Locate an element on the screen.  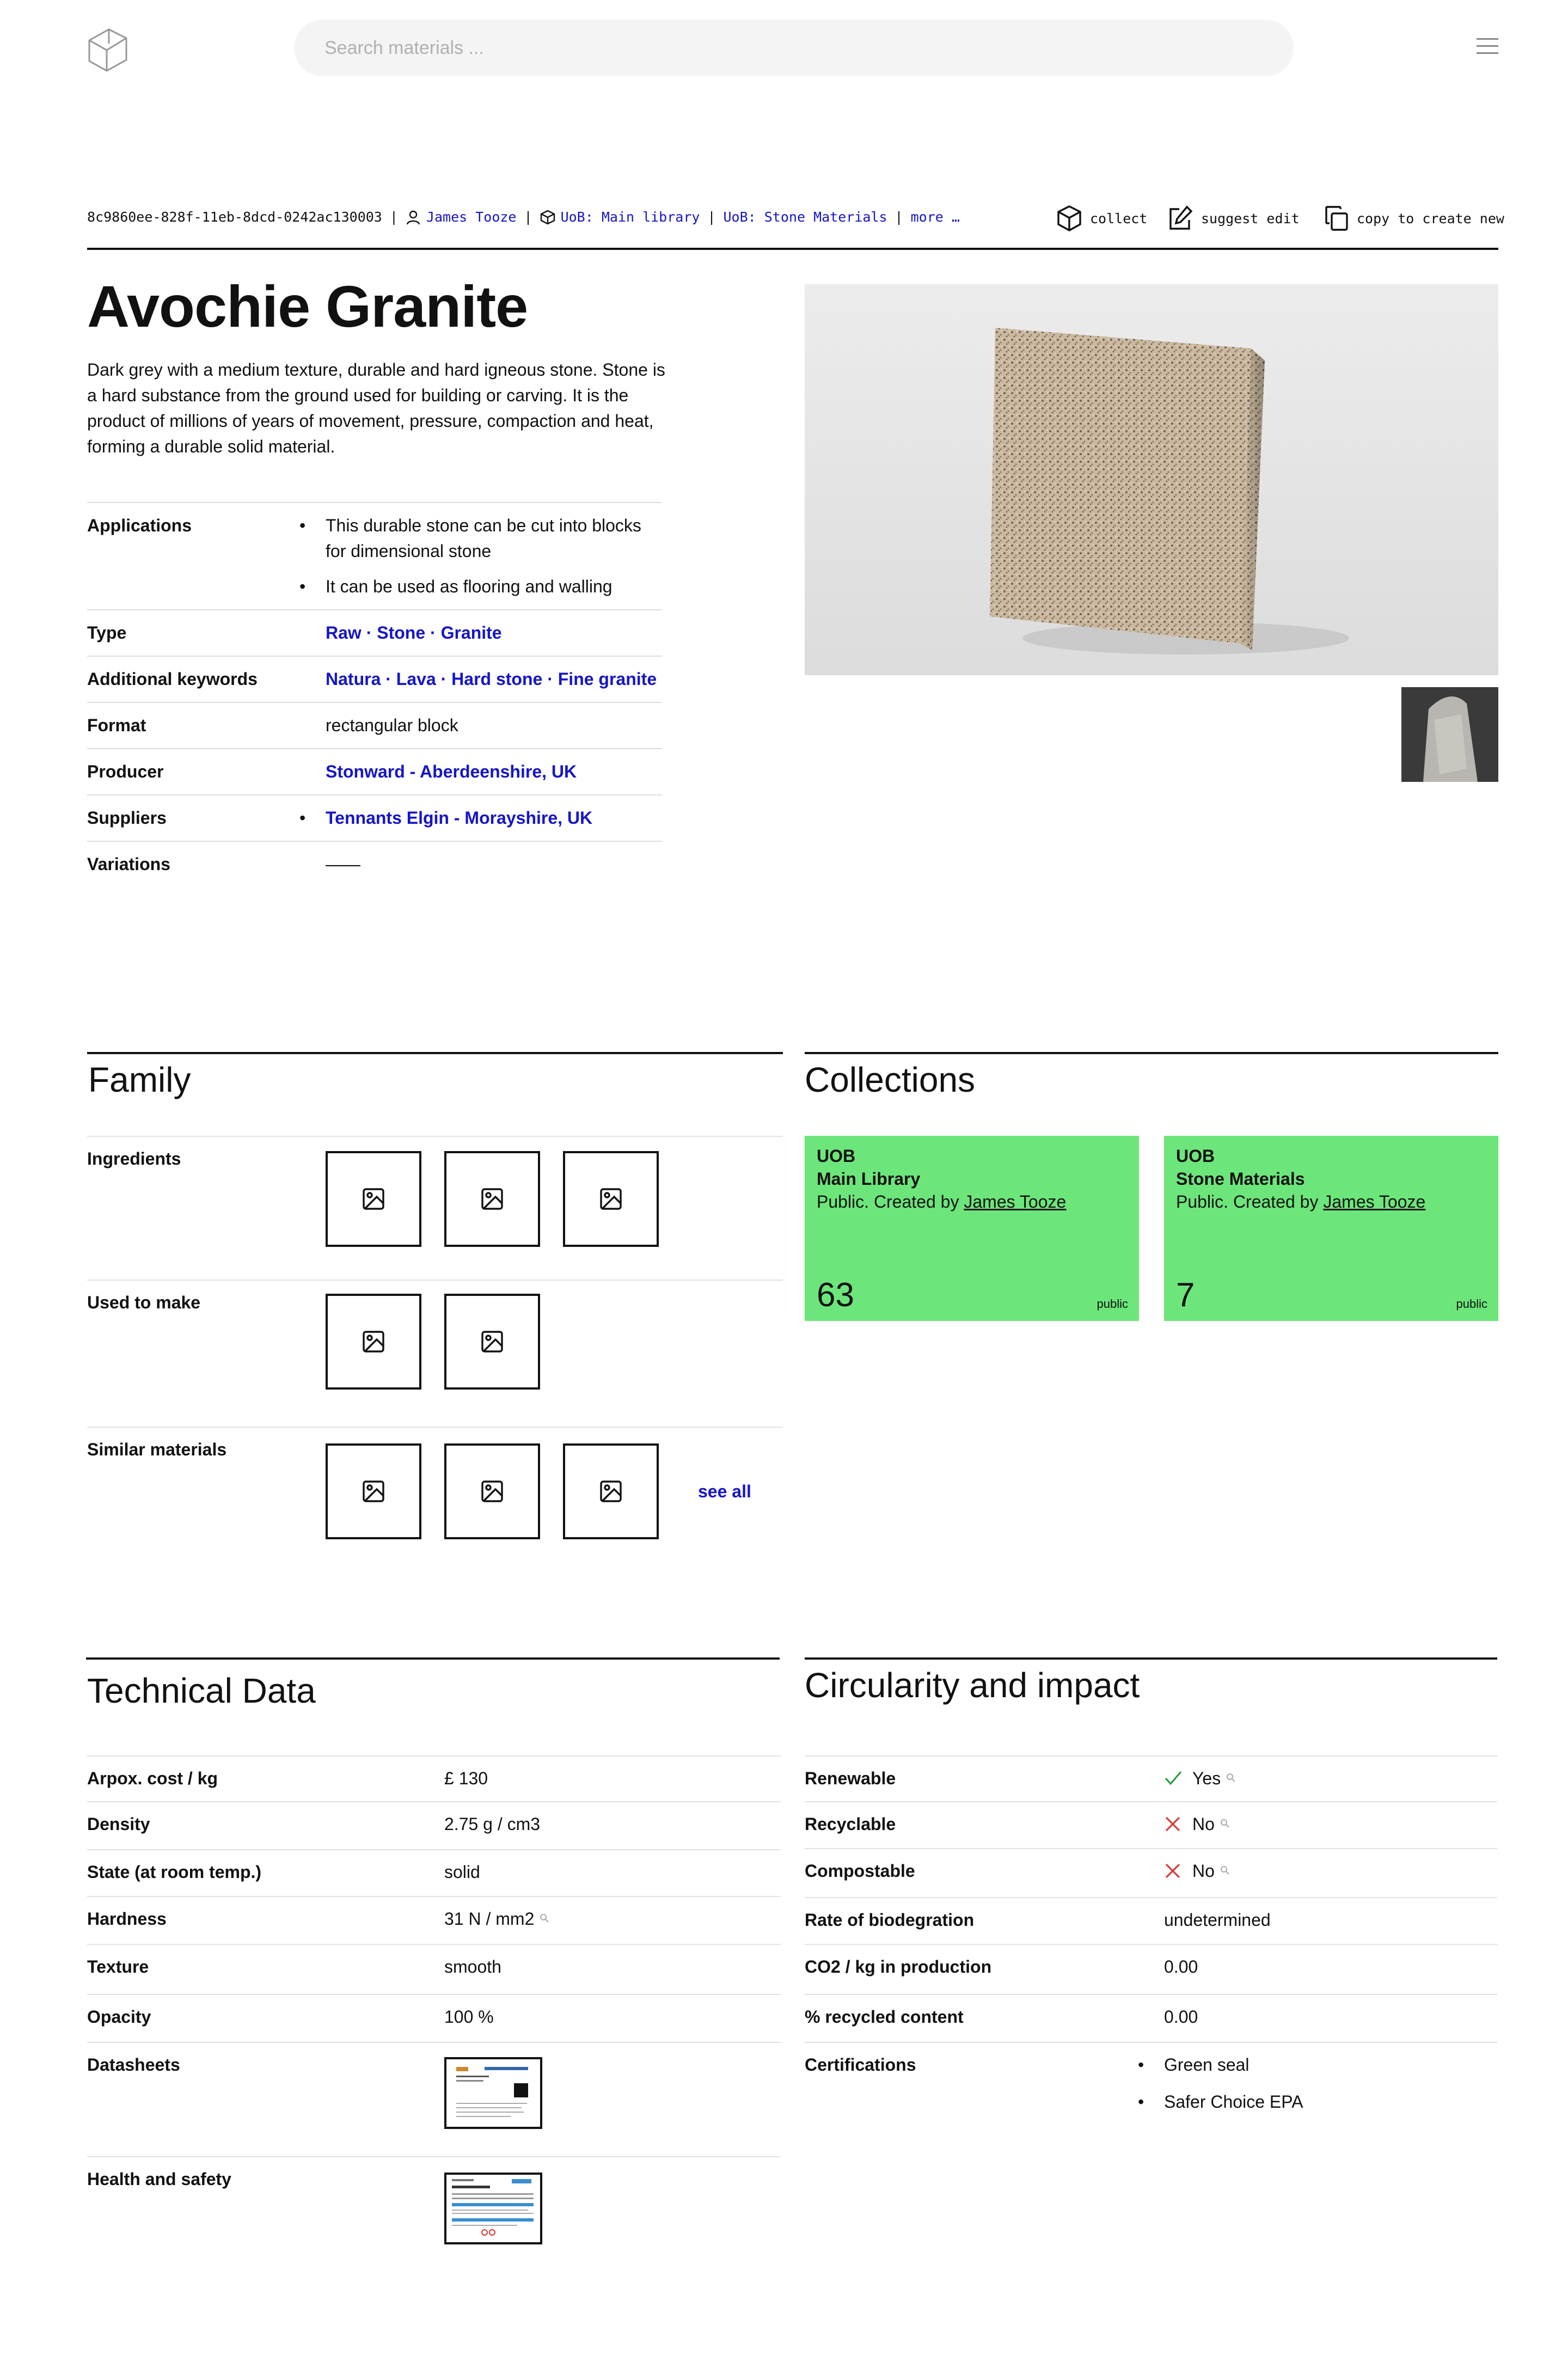
circularity-label: Compostable is located at coordinates (860, 1871).